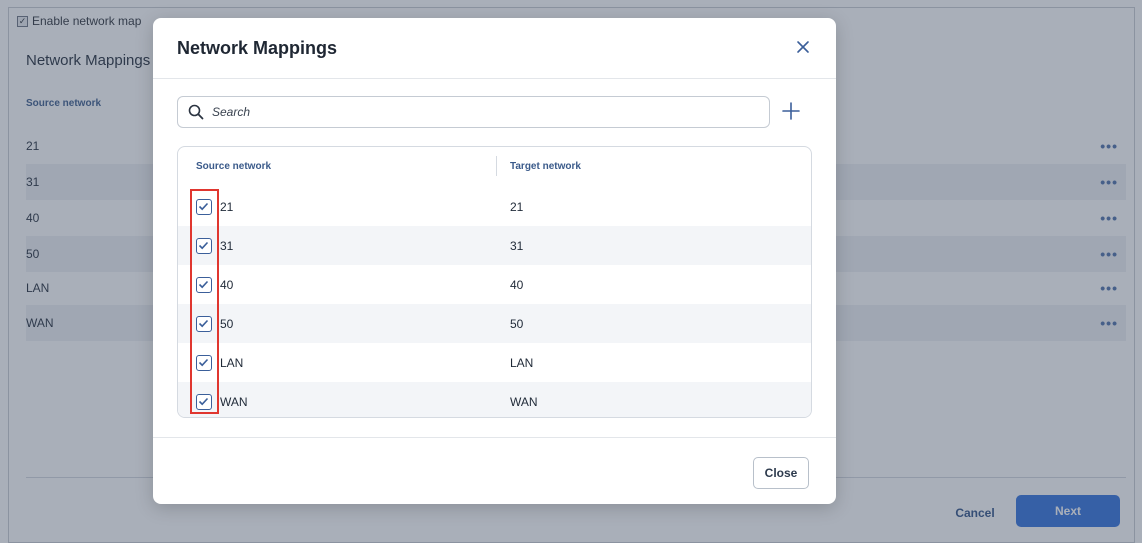 Image resolution: width=1142 pixels, height=543 pixels. What do you see at coordinates (227, 206) in the screenshot?
I see `source-network-cell: 21` at bounding box center [227, 206].